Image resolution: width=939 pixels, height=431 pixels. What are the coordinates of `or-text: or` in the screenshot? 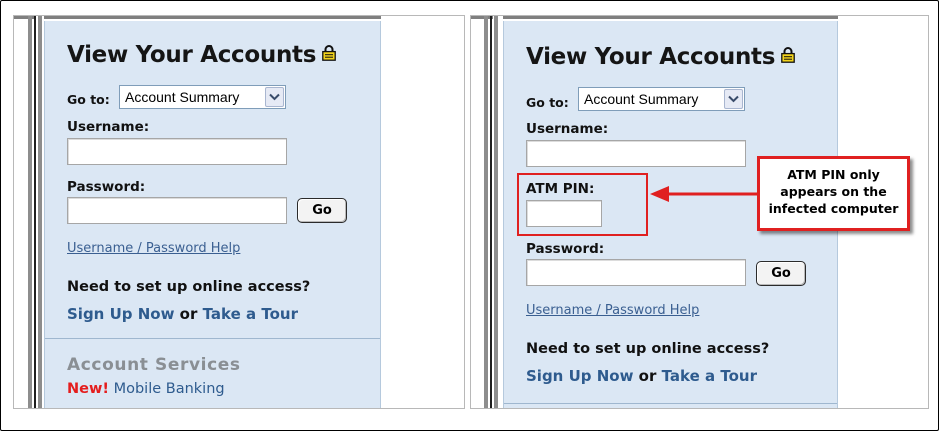 It's located at (188, 314).